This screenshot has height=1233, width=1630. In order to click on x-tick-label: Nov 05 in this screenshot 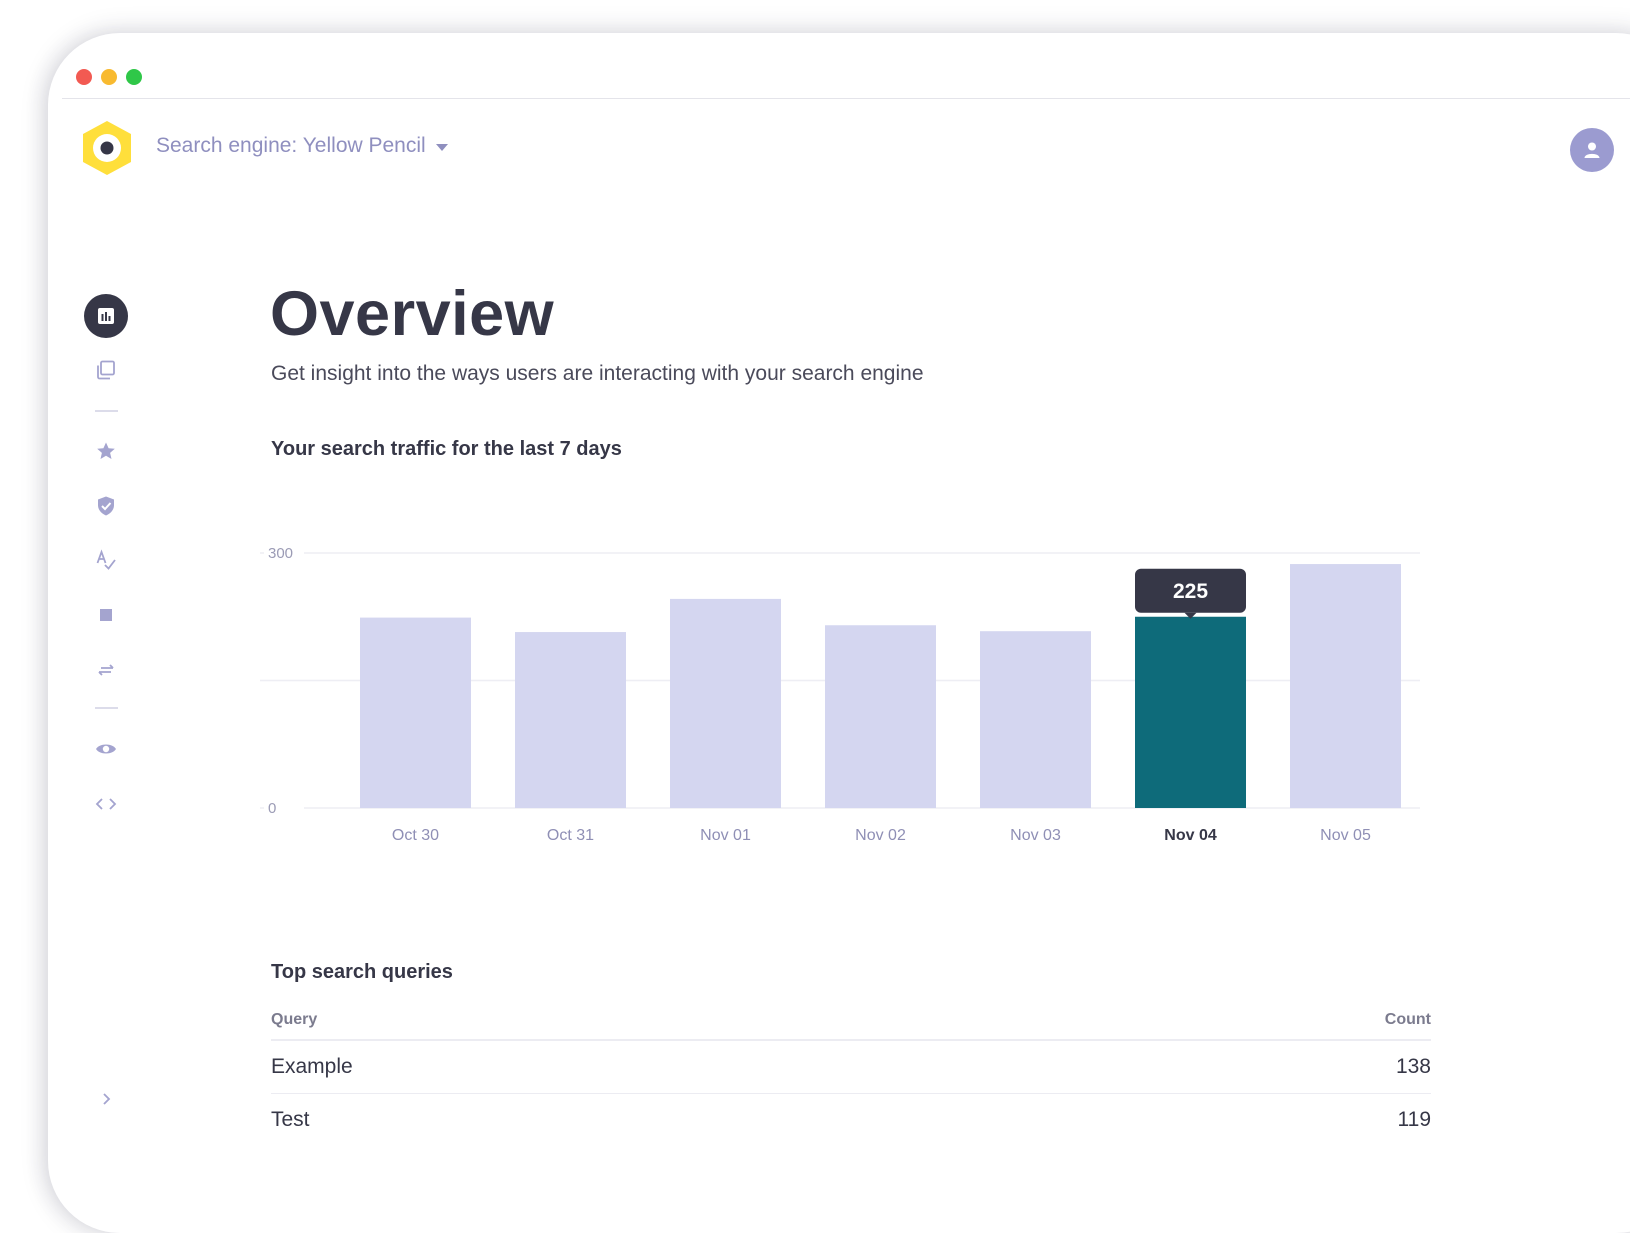, I will do `click(1345, 835)`.